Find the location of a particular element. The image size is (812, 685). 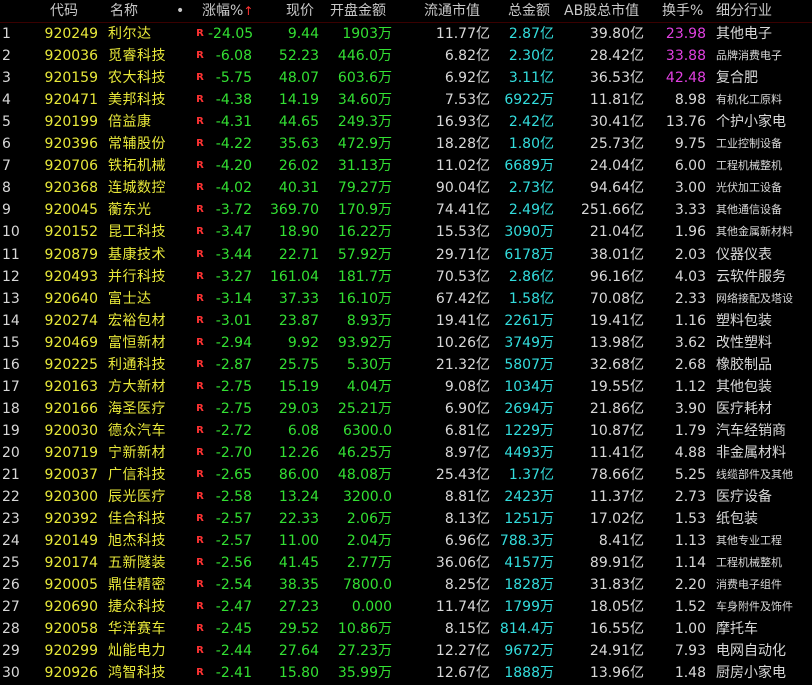

current-price: 12.26 is located at coordinates (298, 452).